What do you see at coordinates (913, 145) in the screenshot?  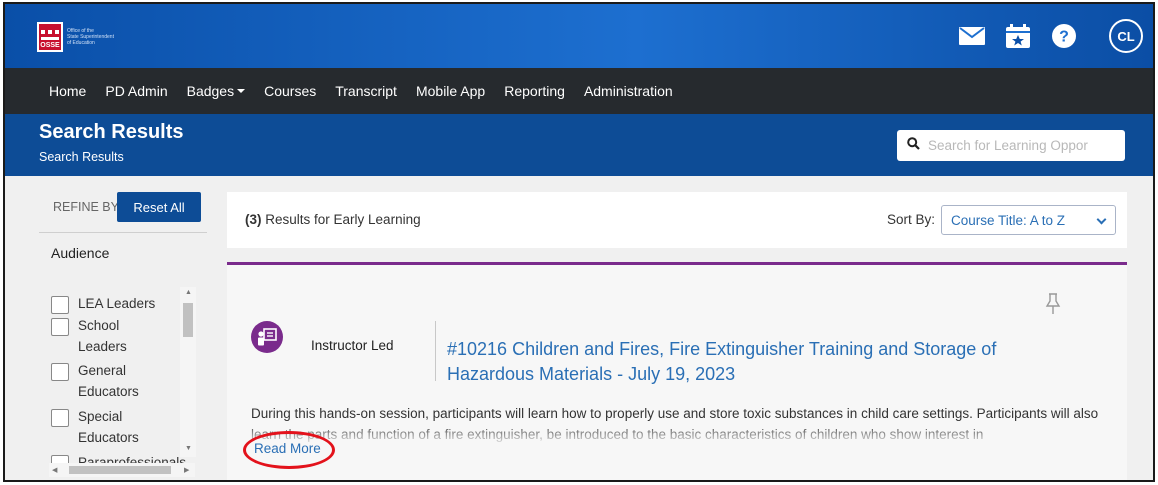 I see `search-icon` at bounding box center [913, 145].